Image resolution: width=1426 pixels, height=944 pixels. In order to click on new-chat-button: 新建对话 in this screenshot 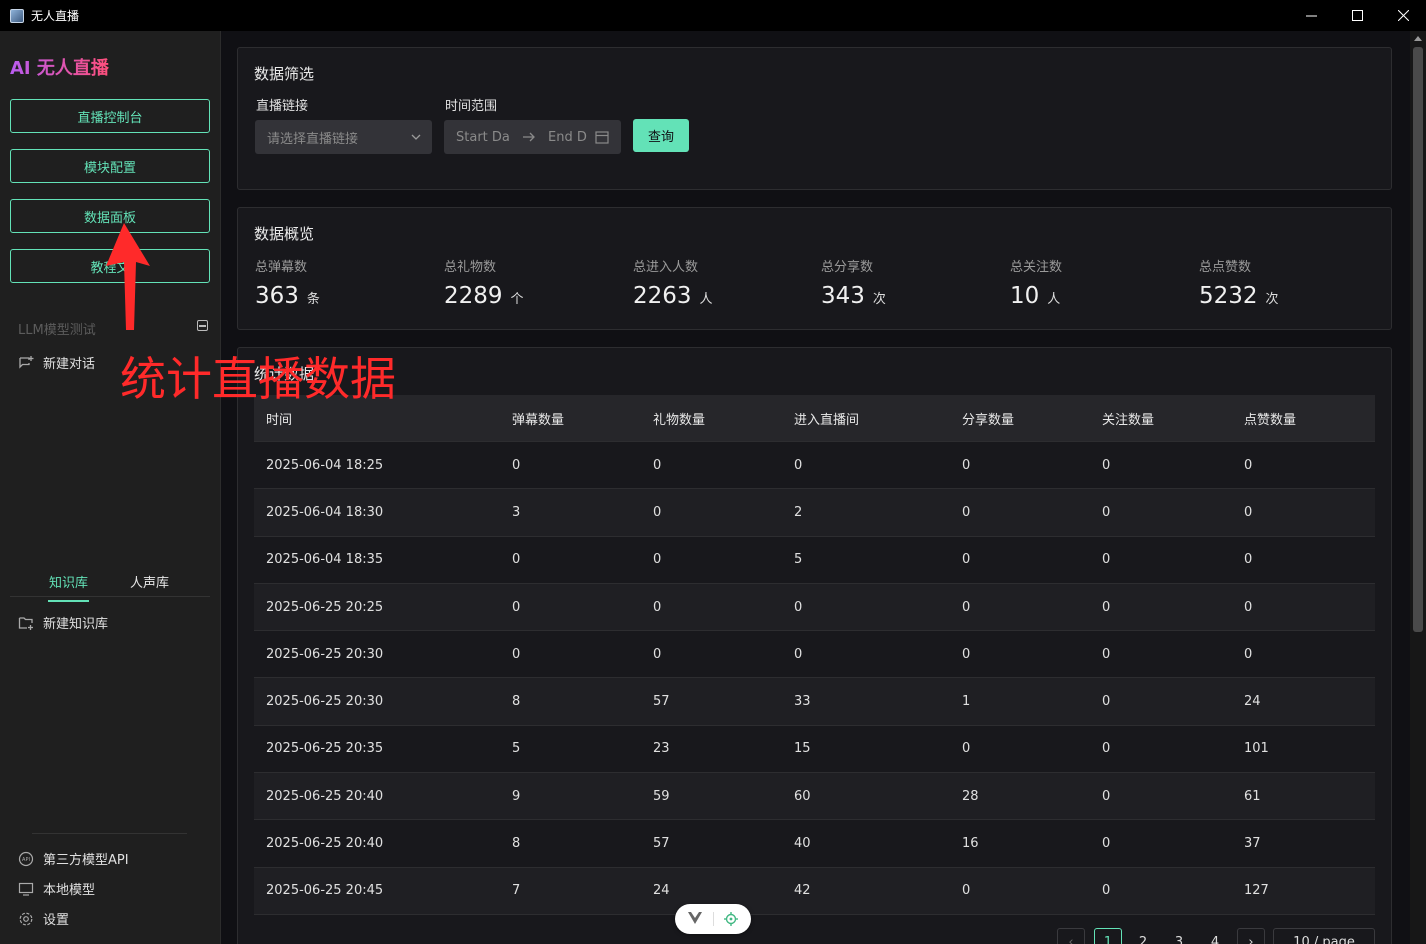, I will do `click(56, 362)`.